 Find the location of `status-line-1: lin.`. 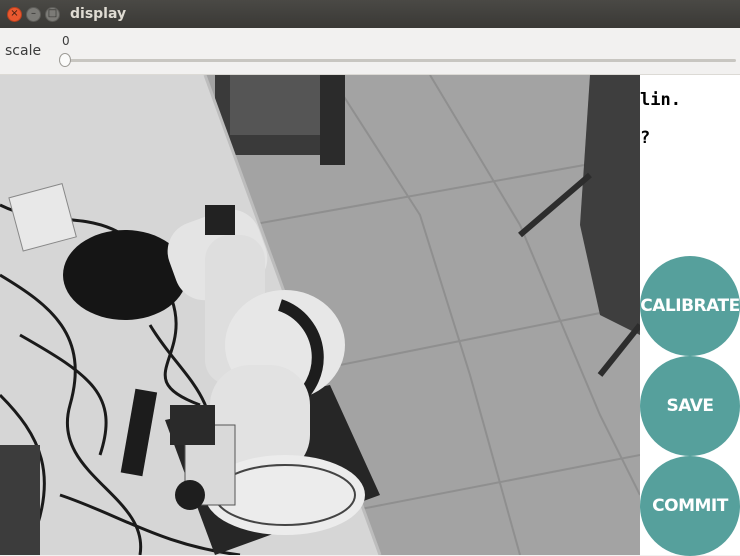

status-line-1: lin. is located at coordinates (660, 100).